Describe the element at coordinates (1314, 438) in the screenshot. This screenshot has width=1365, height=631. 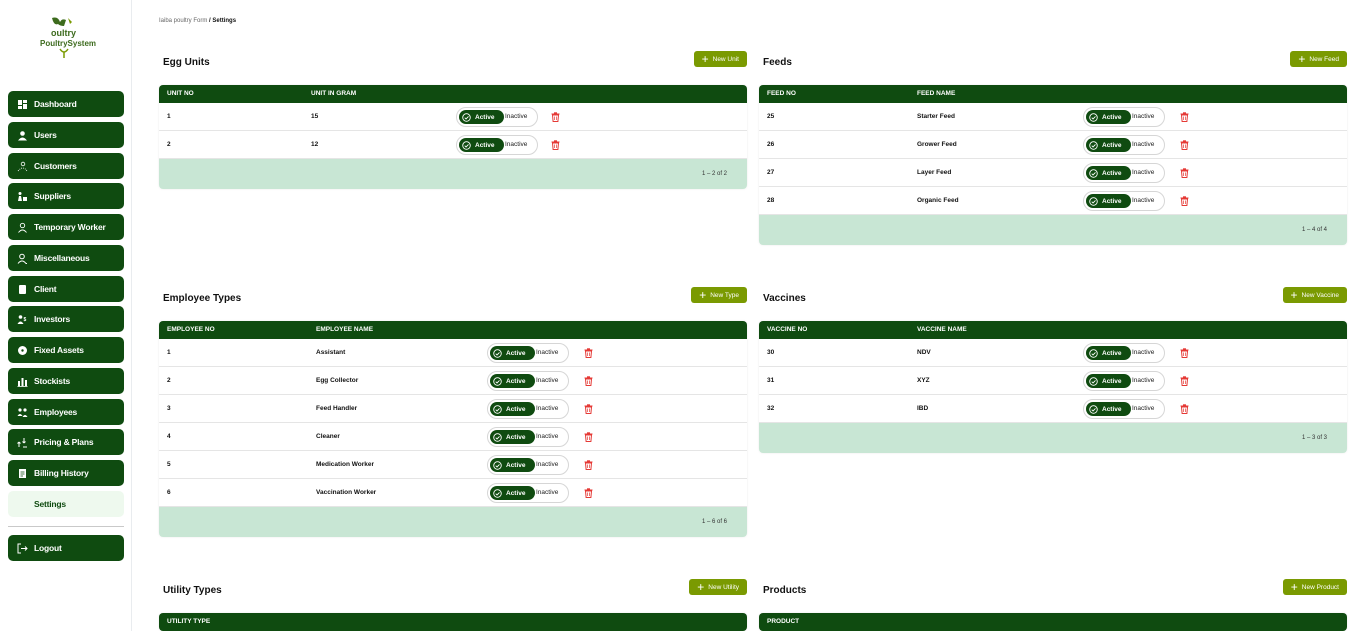
I see `pagination-label: 1 – 3 of 3` at that location.